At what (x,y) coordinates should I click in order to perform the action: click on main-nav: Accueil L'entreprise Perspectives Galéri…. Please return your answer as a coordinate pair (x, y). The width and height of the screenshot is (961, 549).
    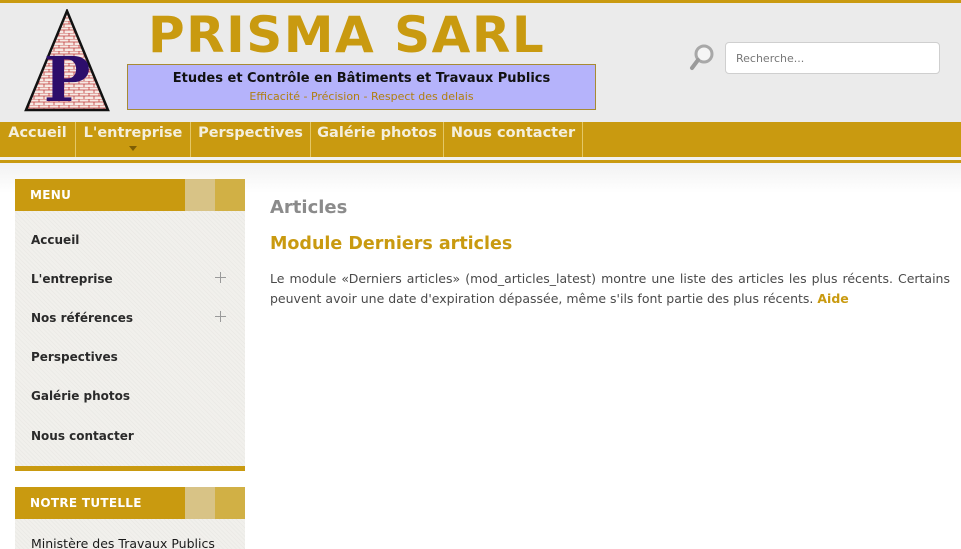
    Looking at the image, I should click on (480, 139).